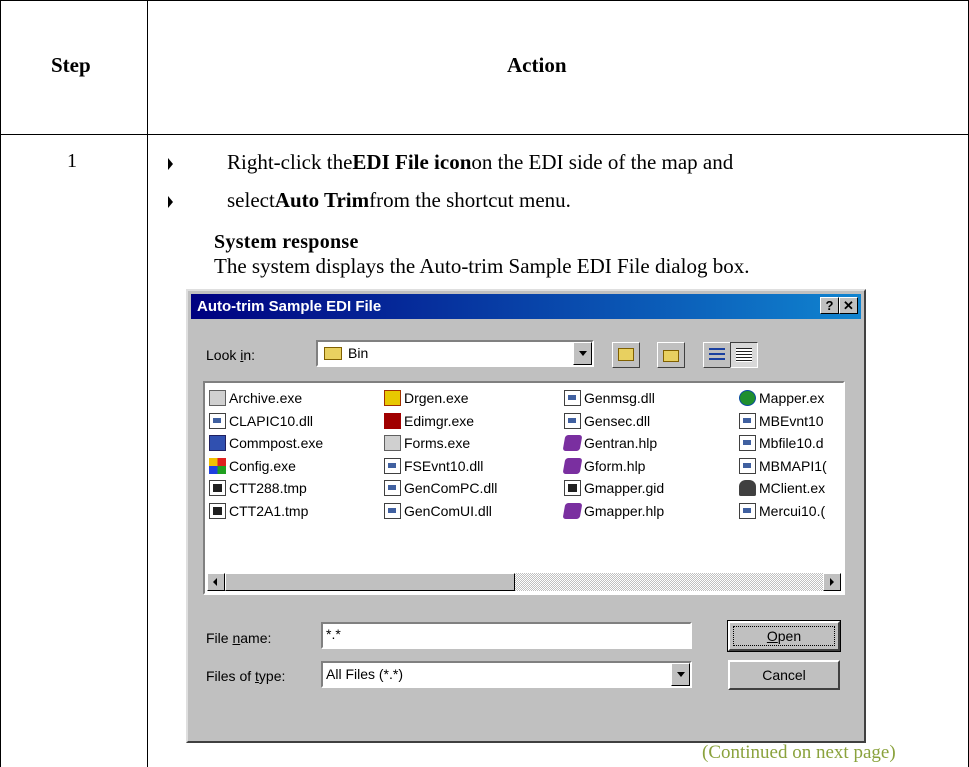 Image resolution: width=969 pixels, height=767 pixels. I want to click on file-item: MBMAPI1(, so click(783, 466).